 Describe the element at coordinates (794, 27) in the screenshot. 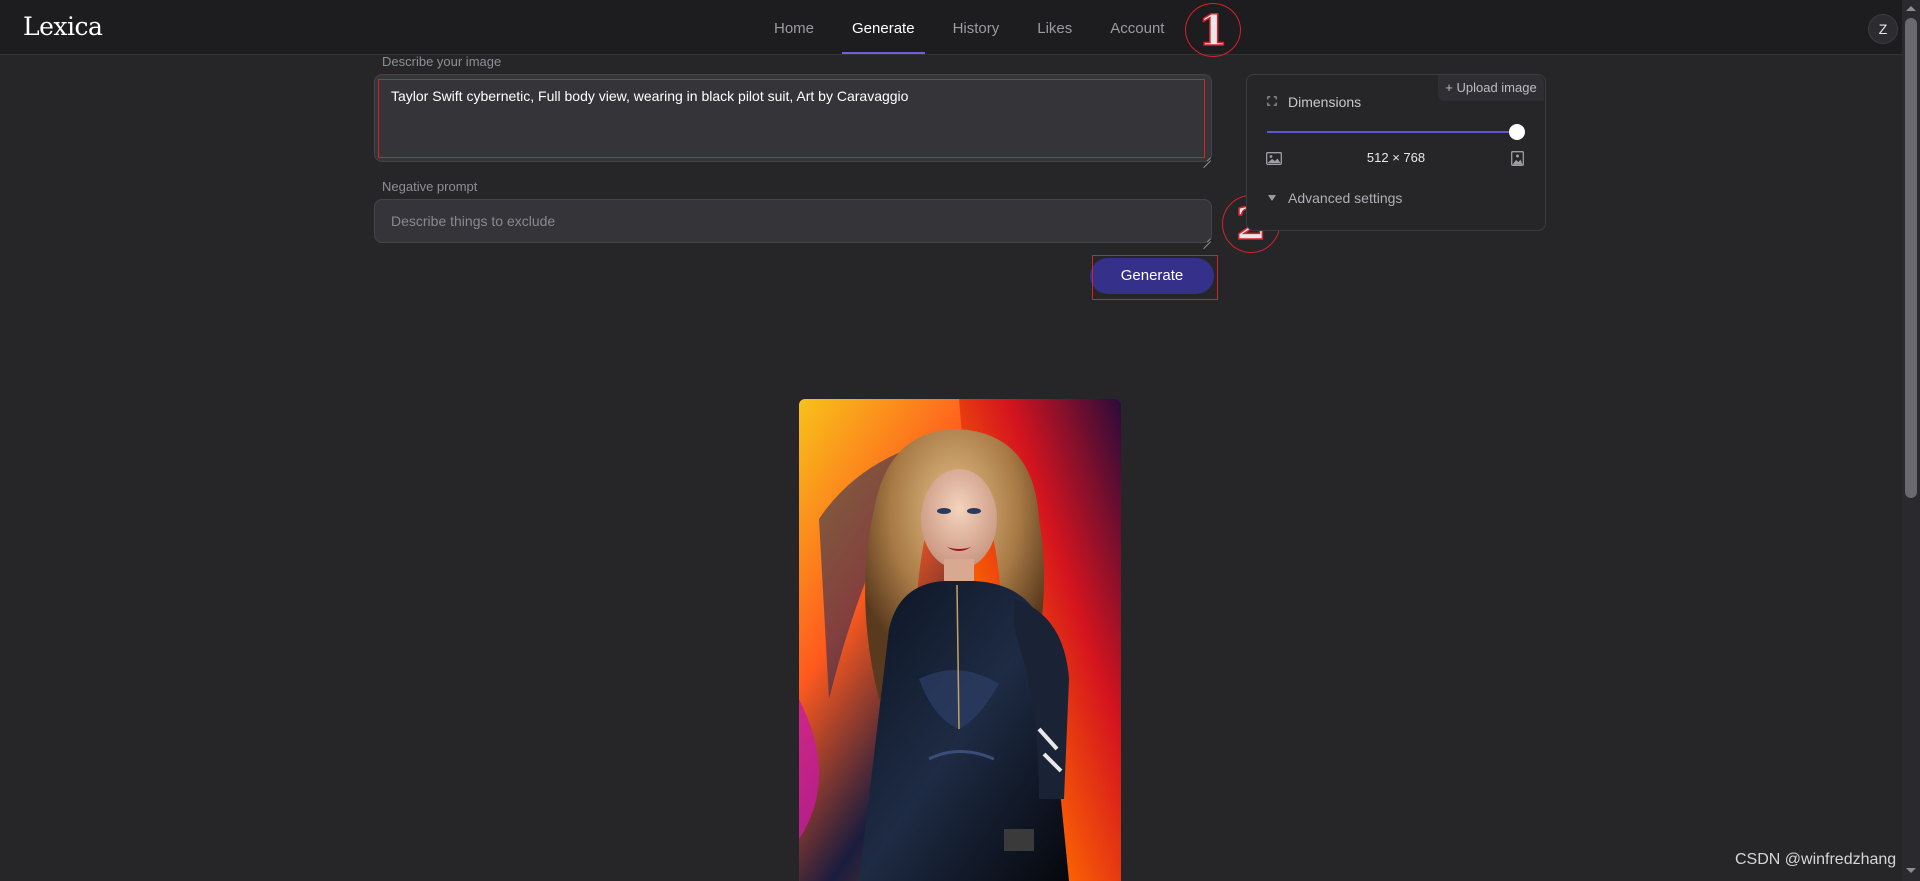

I see `nav-home: Home` at that location.